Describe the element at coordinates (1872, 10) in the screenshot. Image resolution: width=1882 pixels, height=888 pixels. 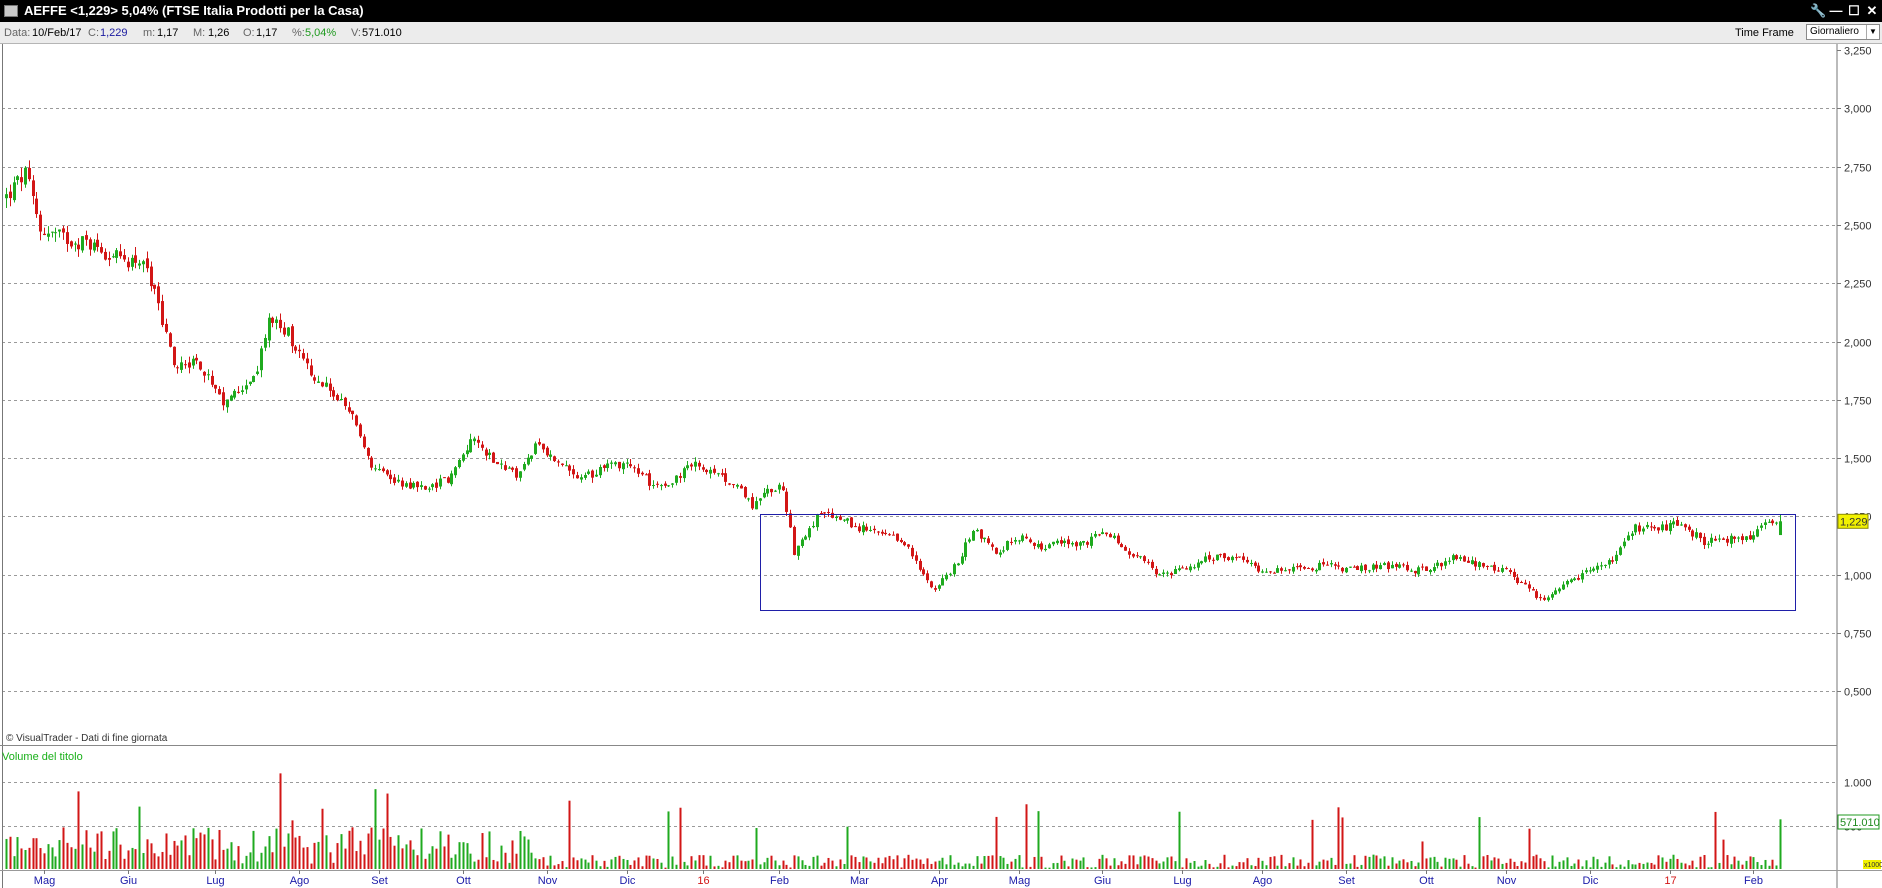
I see `close-button: ✕` at that location.